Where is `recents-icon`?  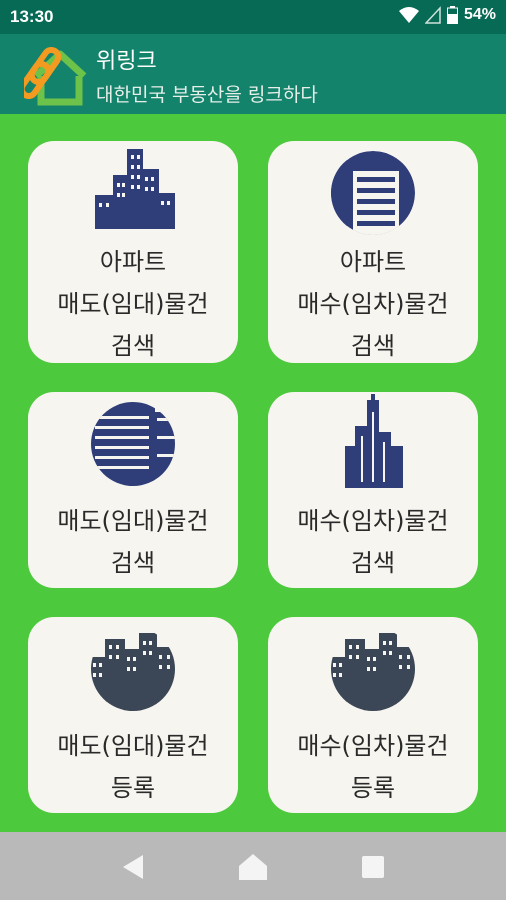
recents-icon is located at coordinates (373, 867).